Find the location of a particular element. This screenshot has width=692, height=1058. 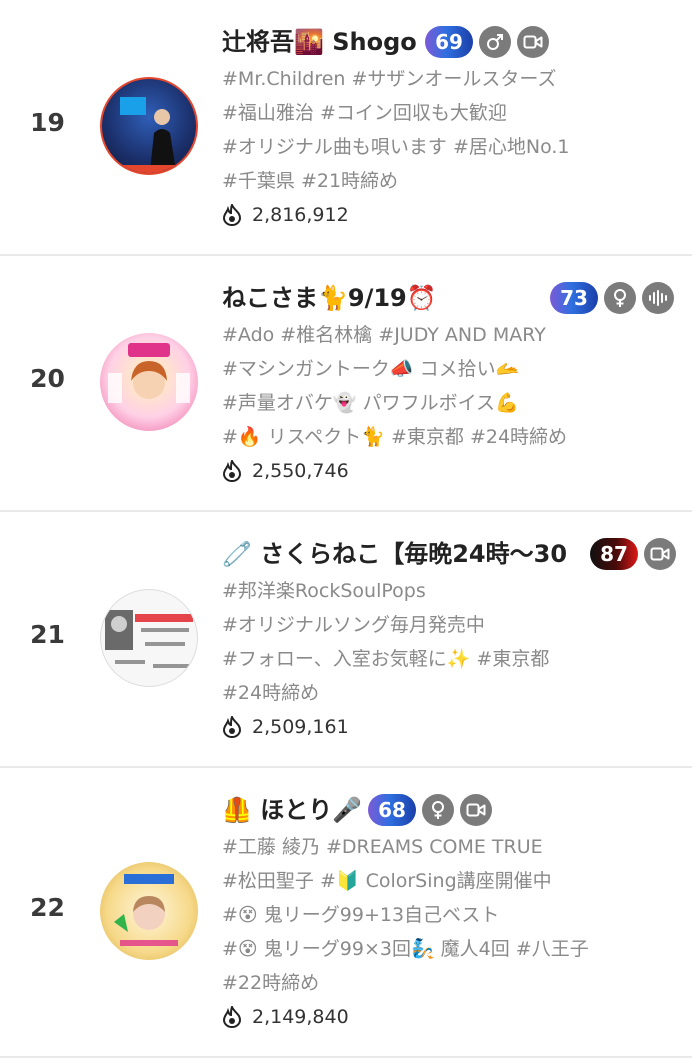

badge-group: 73 is located at coordinates (612, 298).